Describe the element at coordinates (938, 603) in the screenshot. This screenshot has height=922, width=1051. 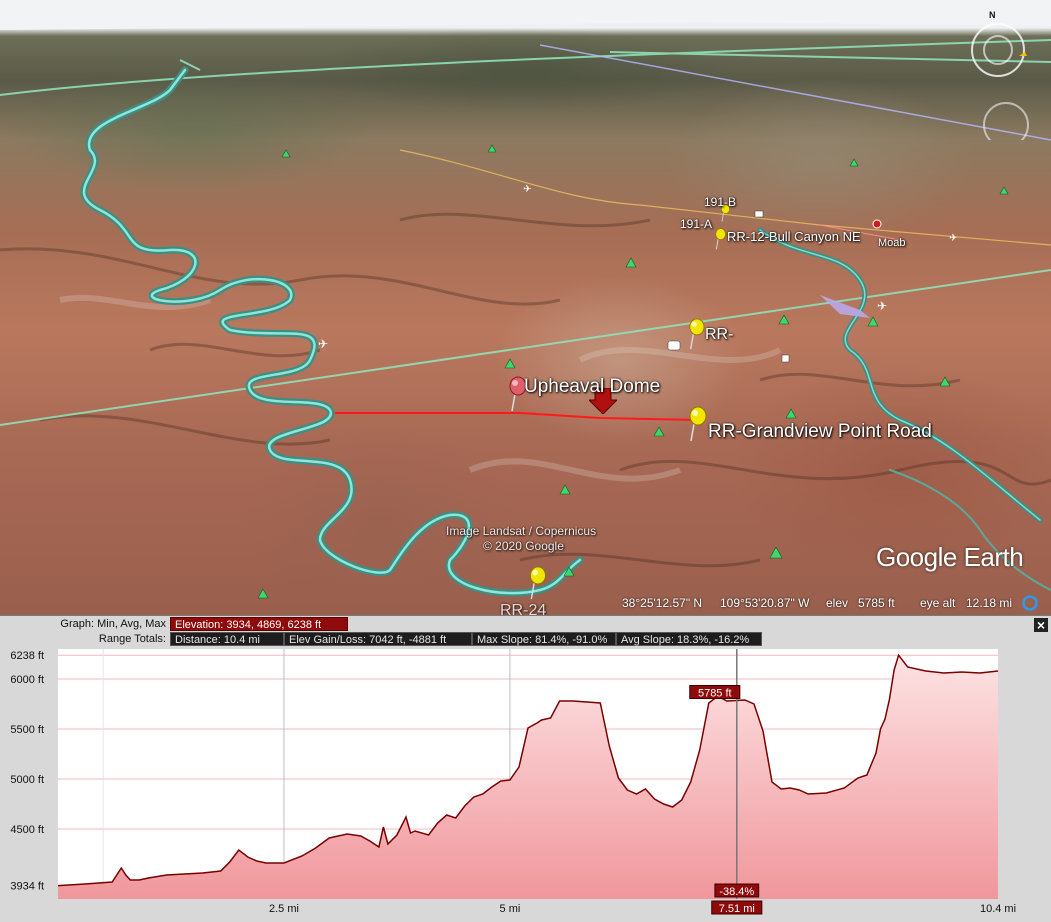
I see `status-eye-alt-label: eye alt` at that location.